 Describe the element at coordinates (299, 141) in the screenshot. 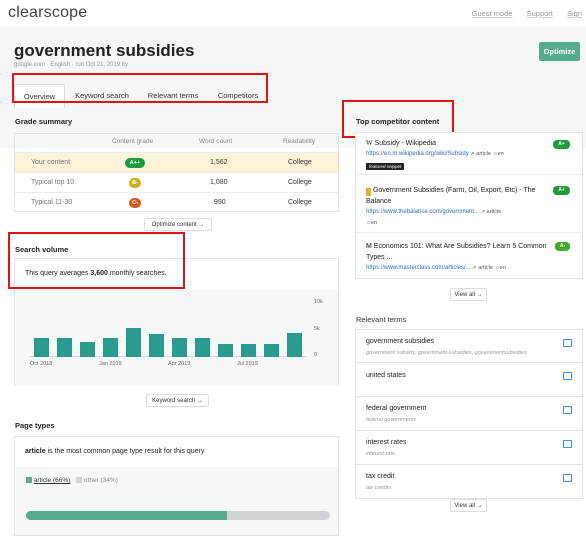

I see `col-readability: Readability` at that location.